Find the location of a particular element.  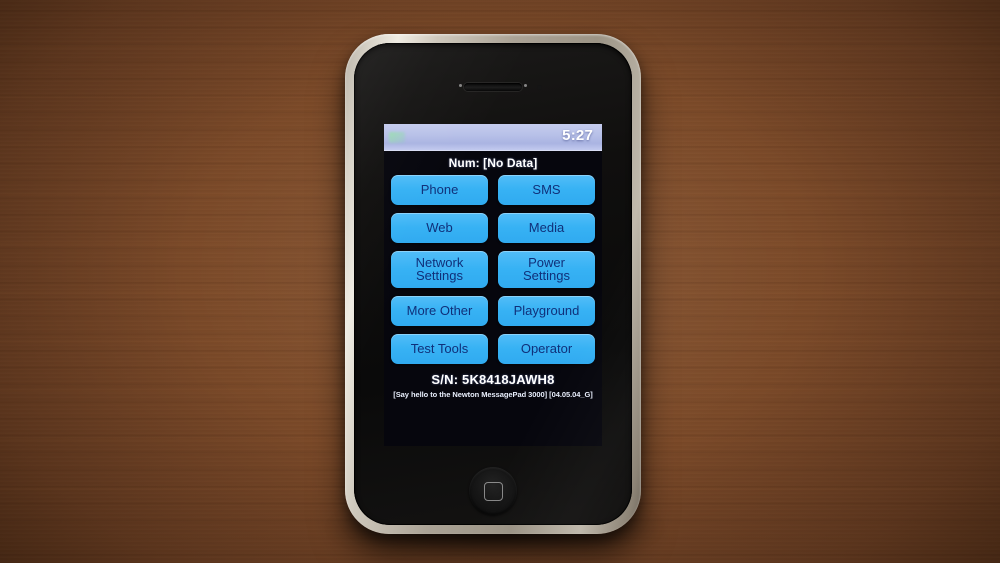

num-status-line: Num: [No Data] is located at coordinates (493, 163).